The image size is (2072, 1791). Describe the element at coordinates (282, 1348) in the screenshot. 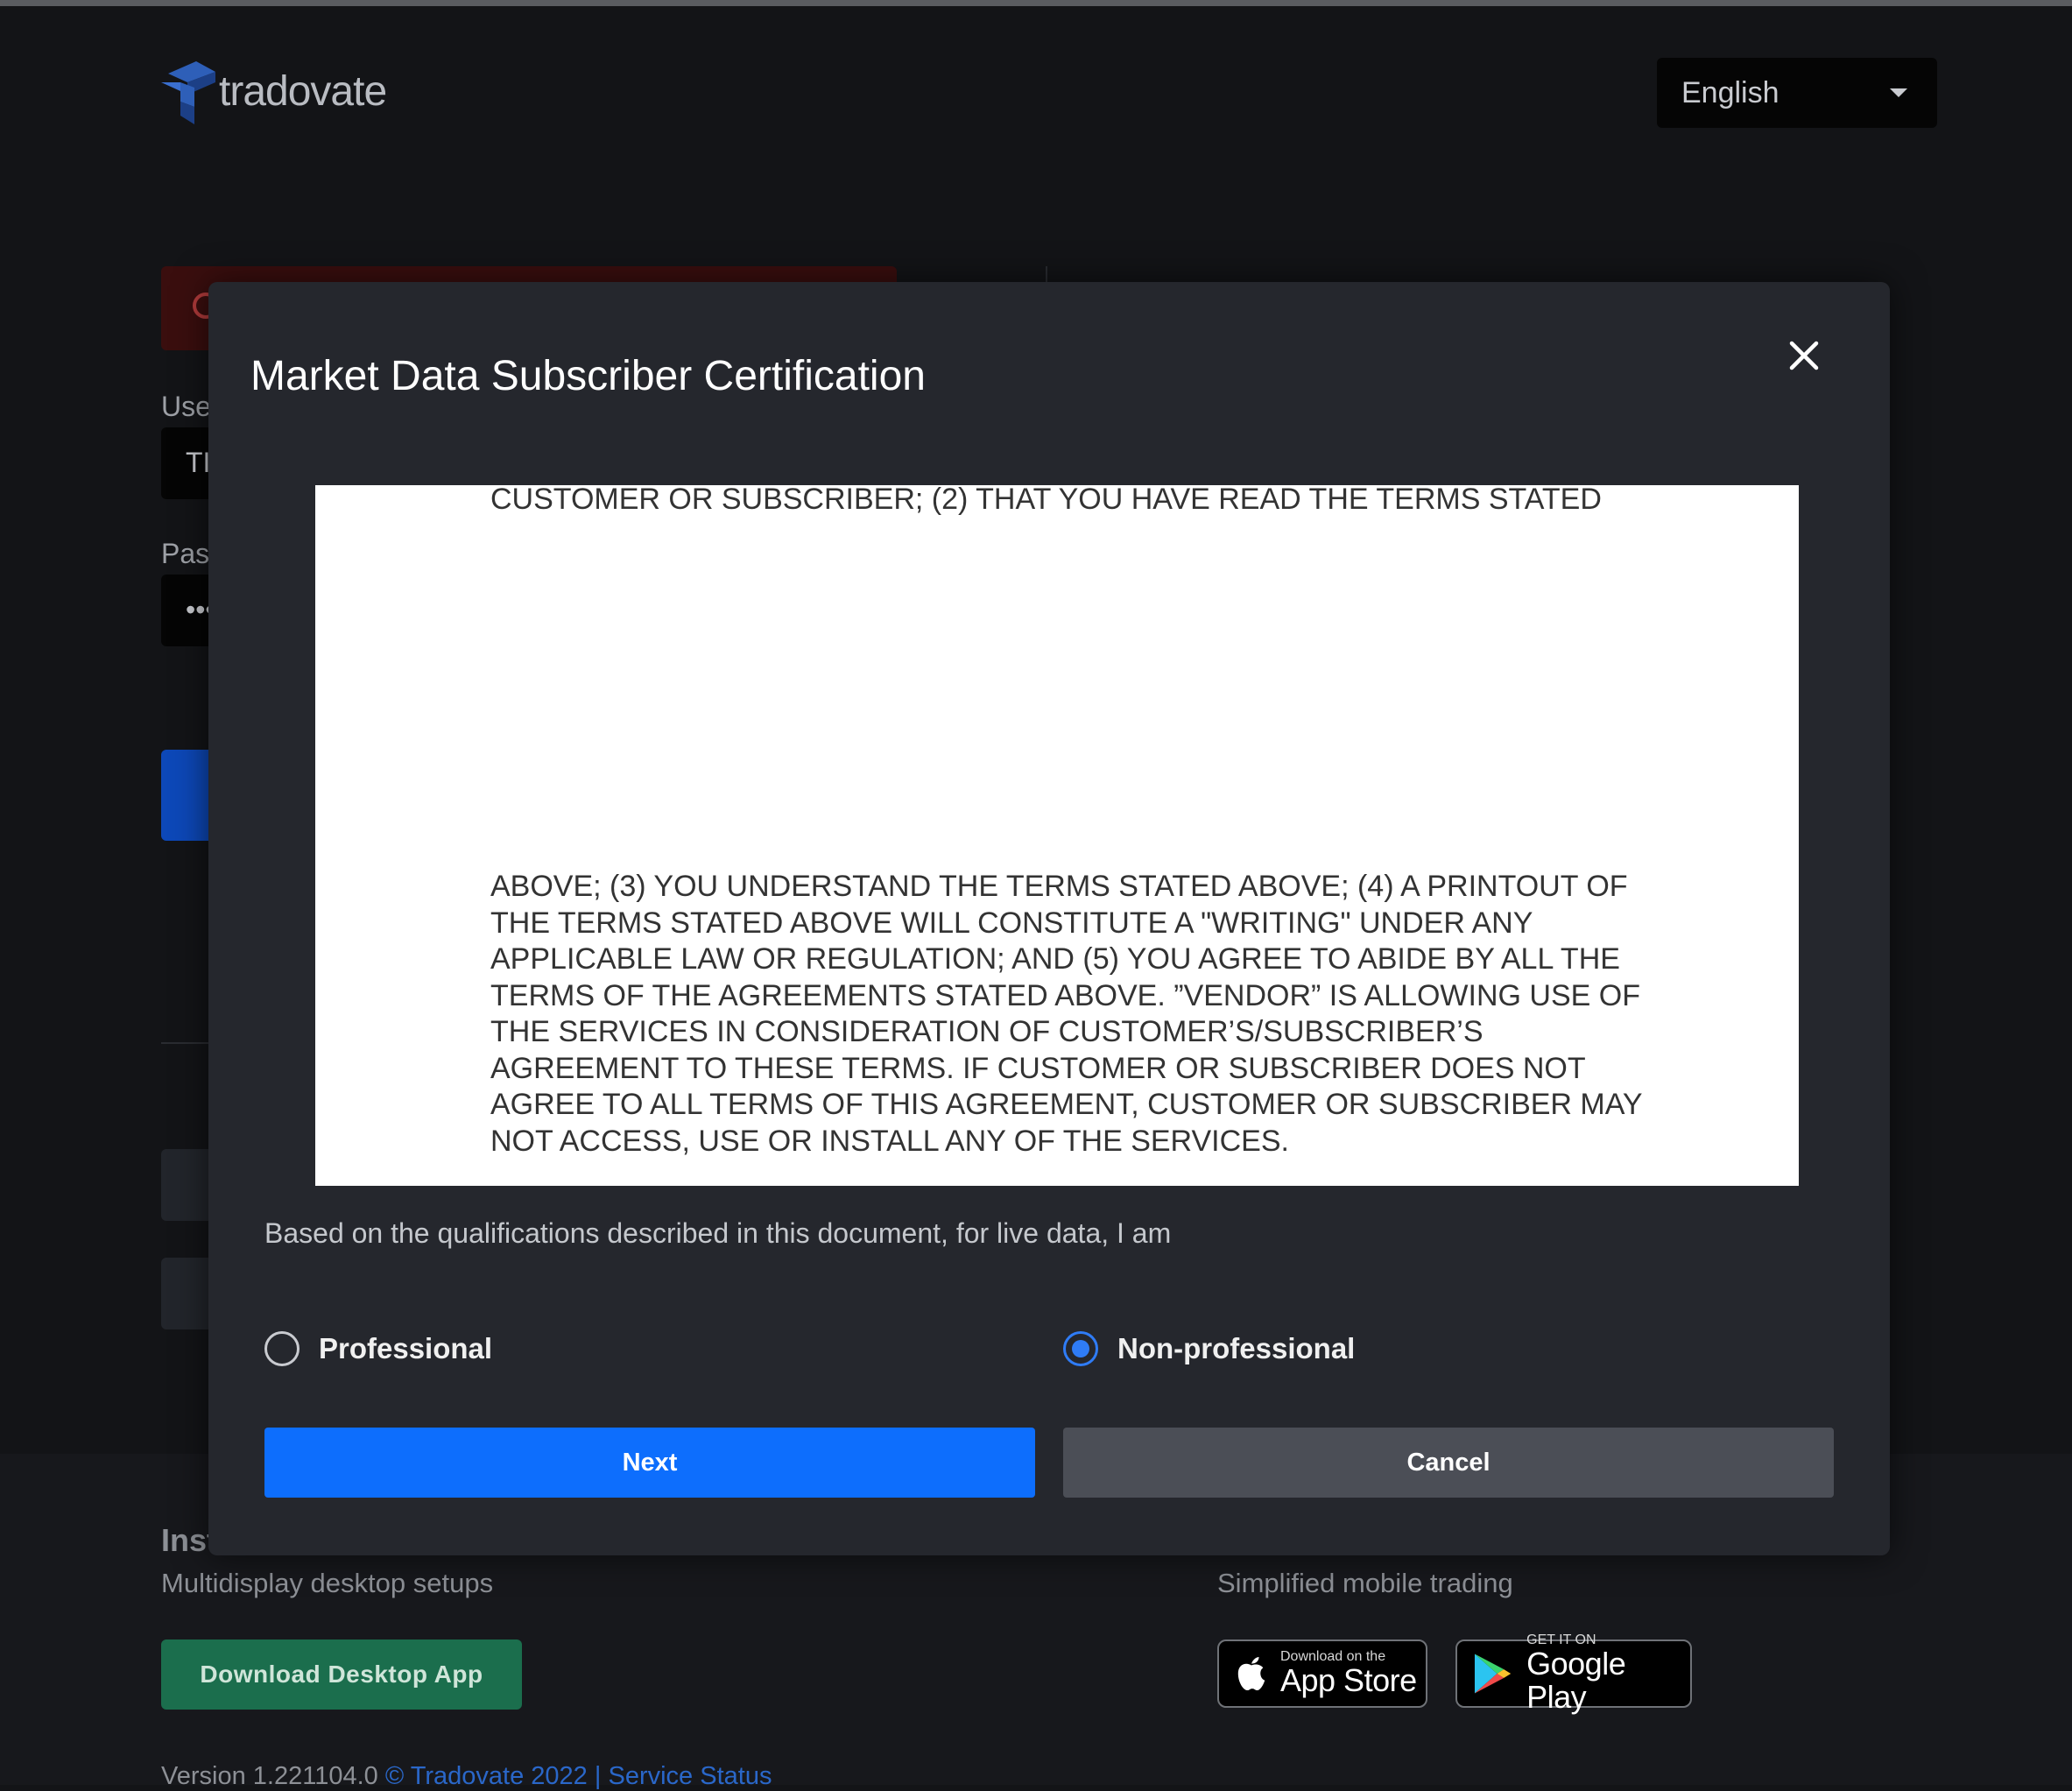

I see `professional-radio` at that location.